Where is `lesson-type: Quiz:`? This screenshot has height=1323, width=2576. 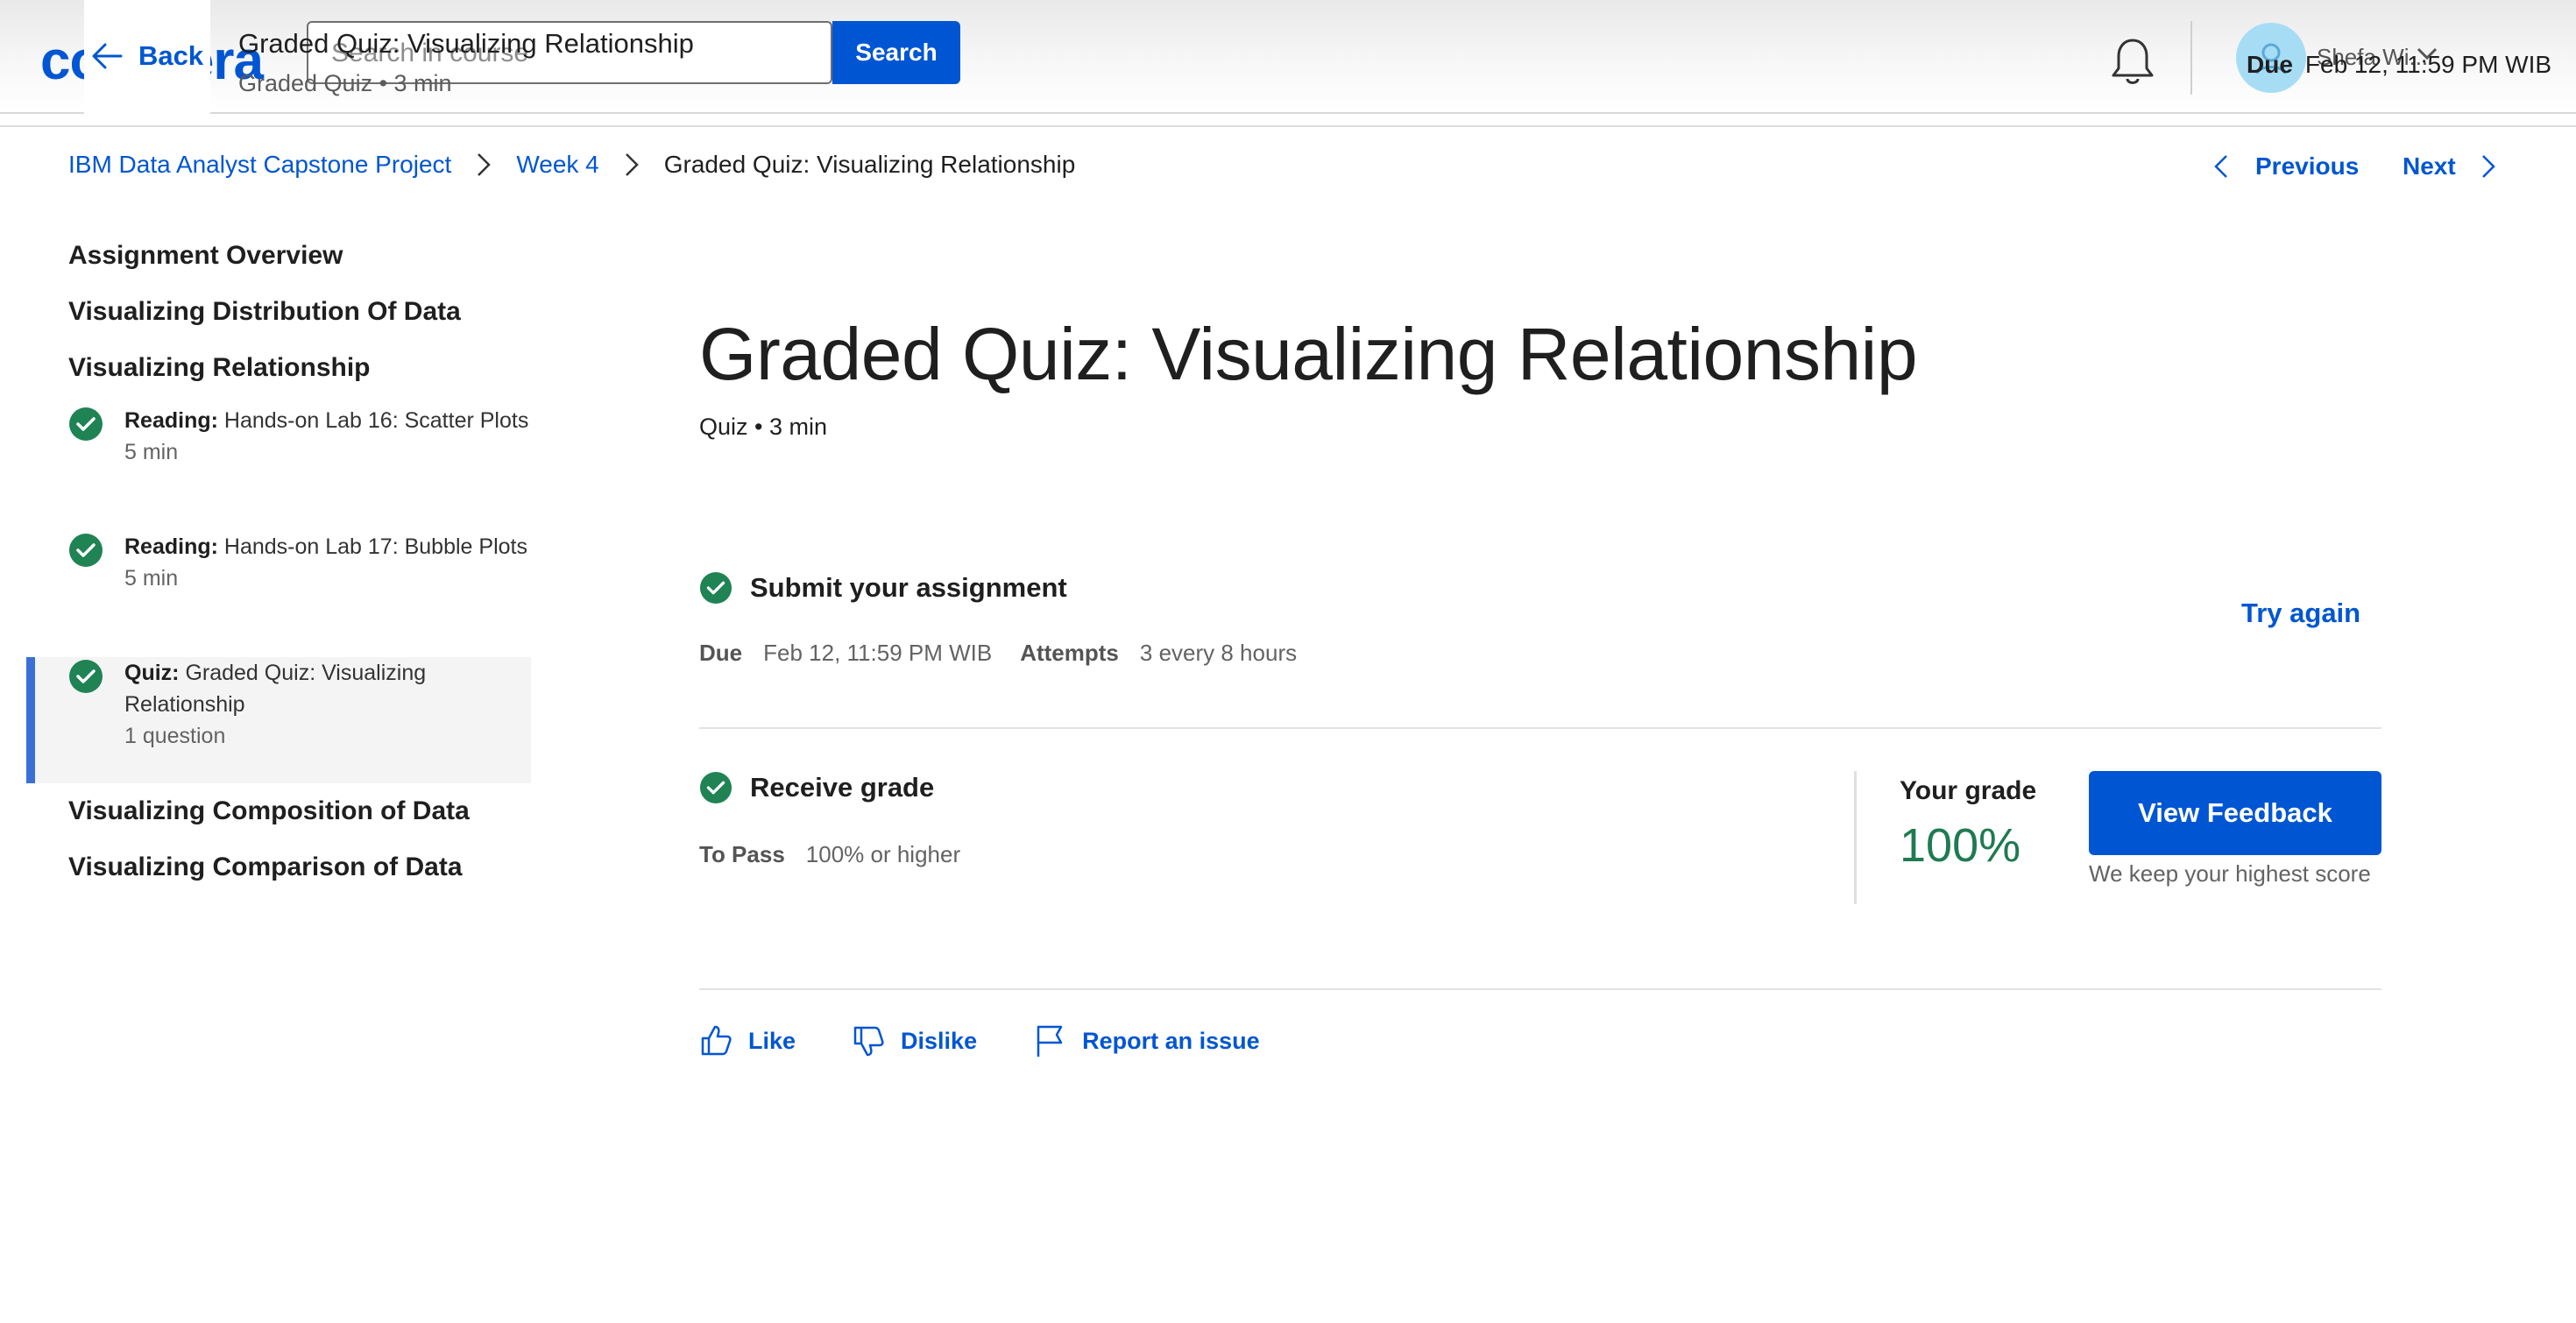
lesson-type: Quiz: is located at coordinates (152, 673).